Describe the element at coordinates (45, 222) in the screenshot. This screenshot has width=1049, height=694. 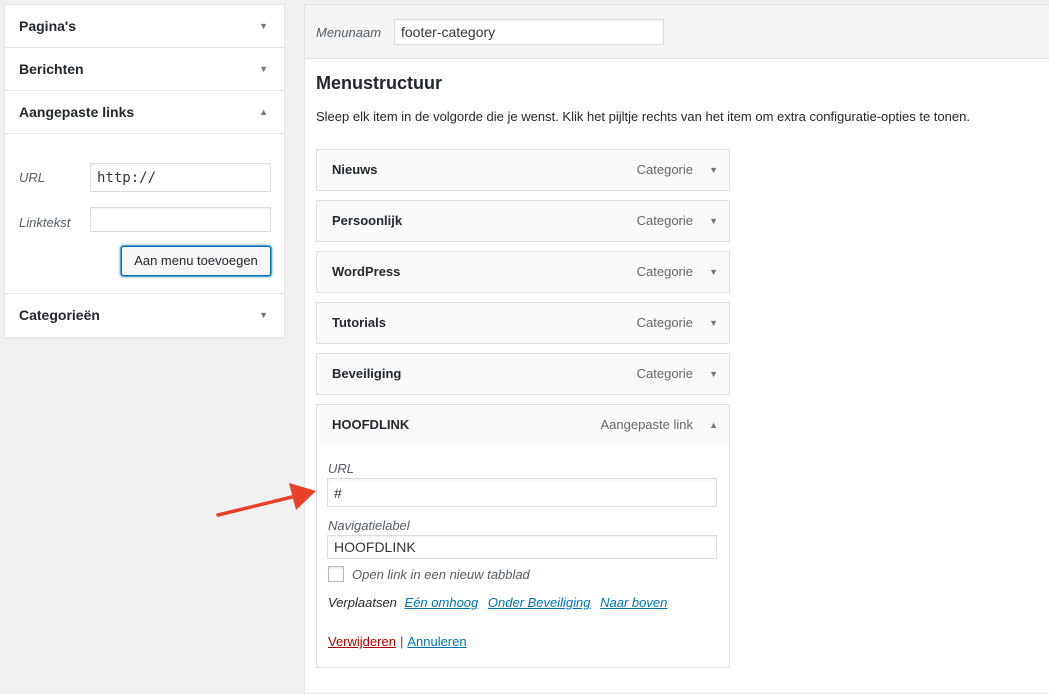
I see `linktext-label: Linktekst` at that location.